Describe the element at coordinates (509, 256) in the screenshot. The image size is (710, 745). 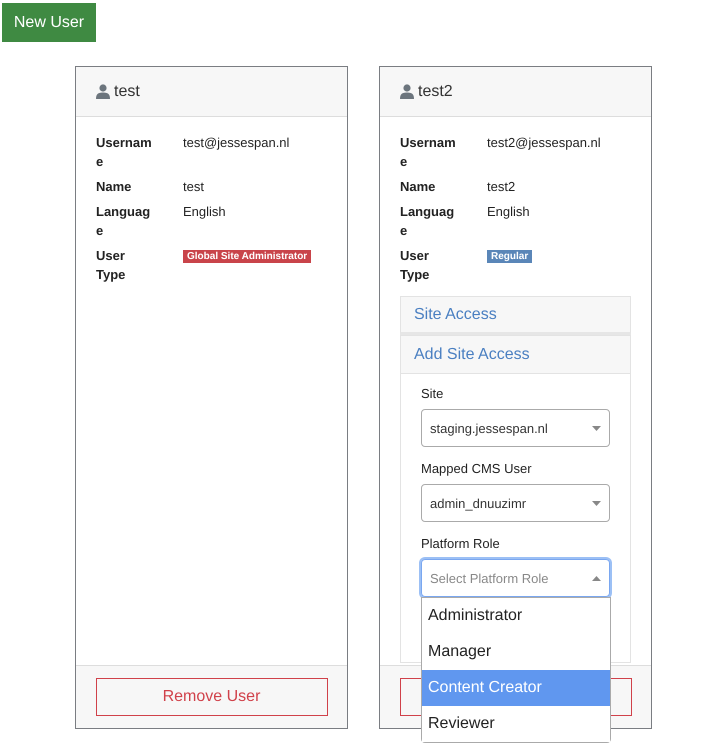
I see `user-type-label: Regular` at that location.